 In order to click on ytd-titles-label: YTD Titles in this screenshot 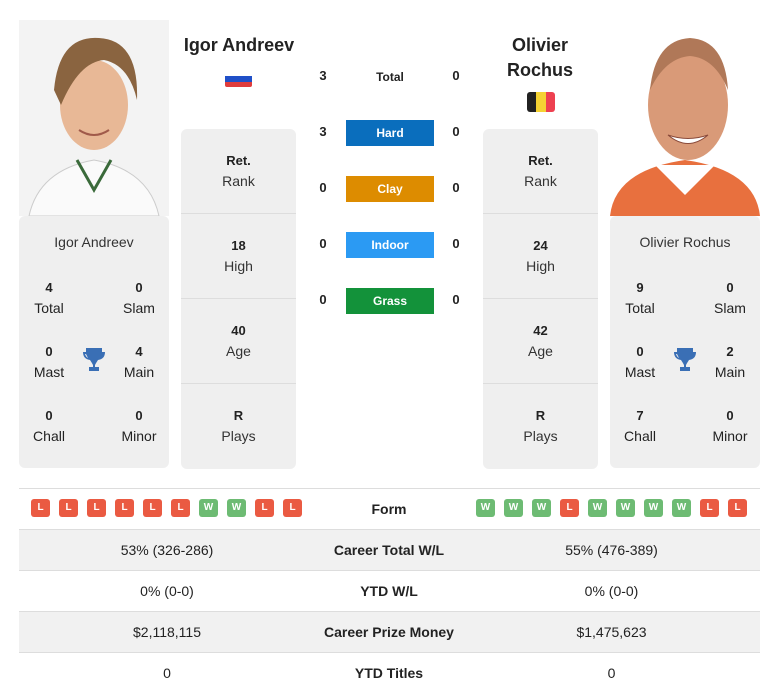, I will do `click(389, 673)`.